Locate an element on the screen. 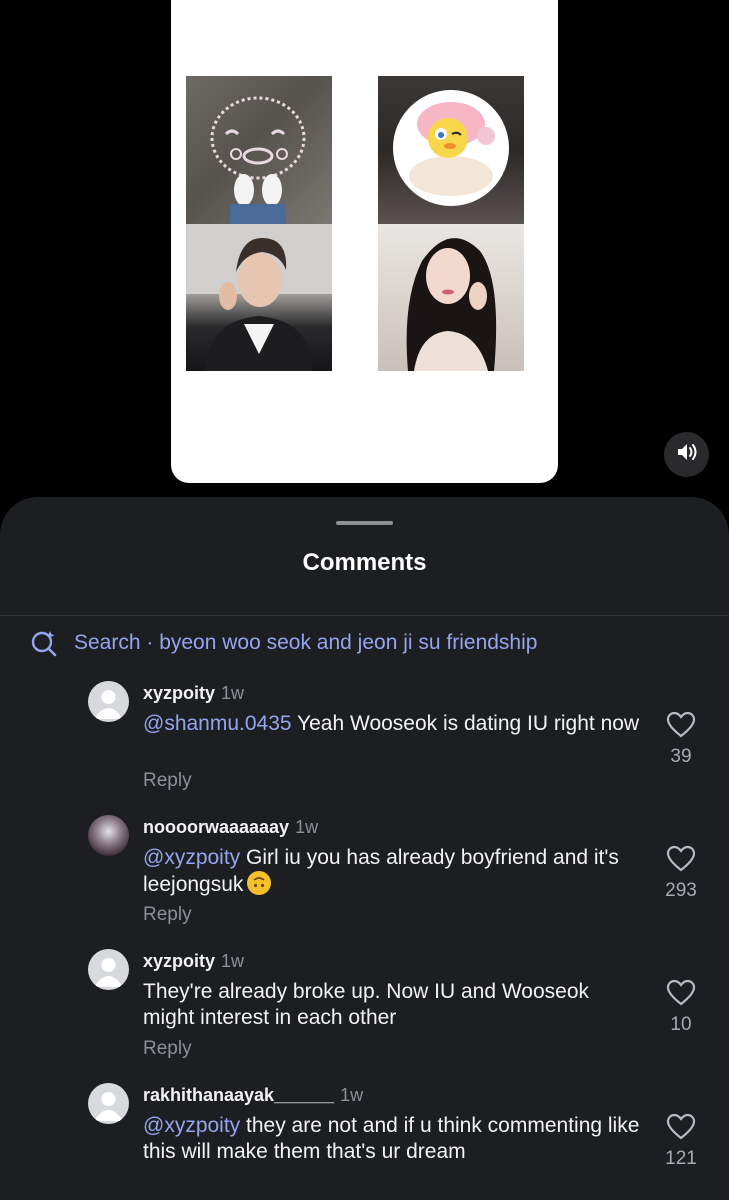 The height and width of the screenshot is (1200, 729). photo-cartoon-avatar is located at coordinates (451, 150).